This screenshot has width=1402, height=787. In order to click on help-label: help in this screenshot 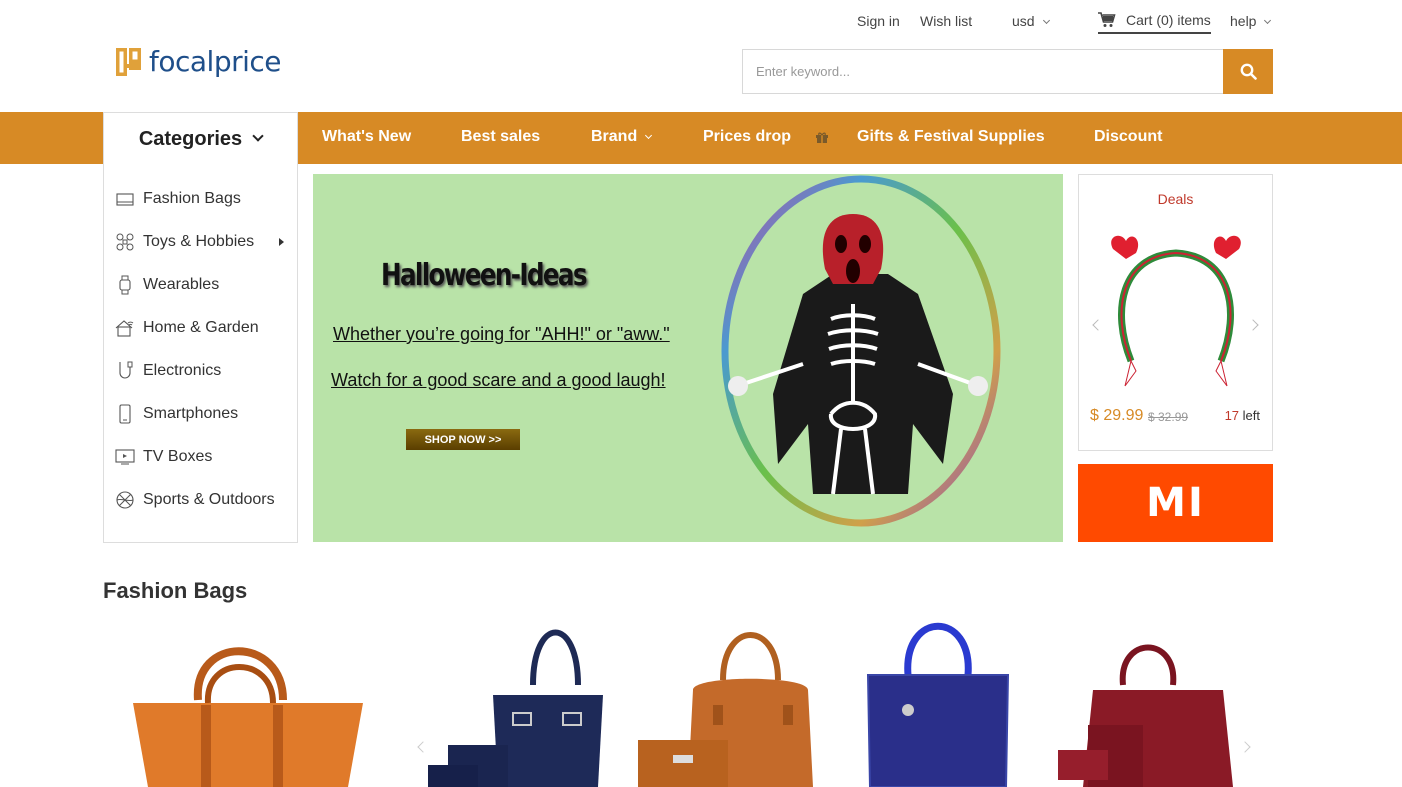, I will do `click(1243, 21)`.